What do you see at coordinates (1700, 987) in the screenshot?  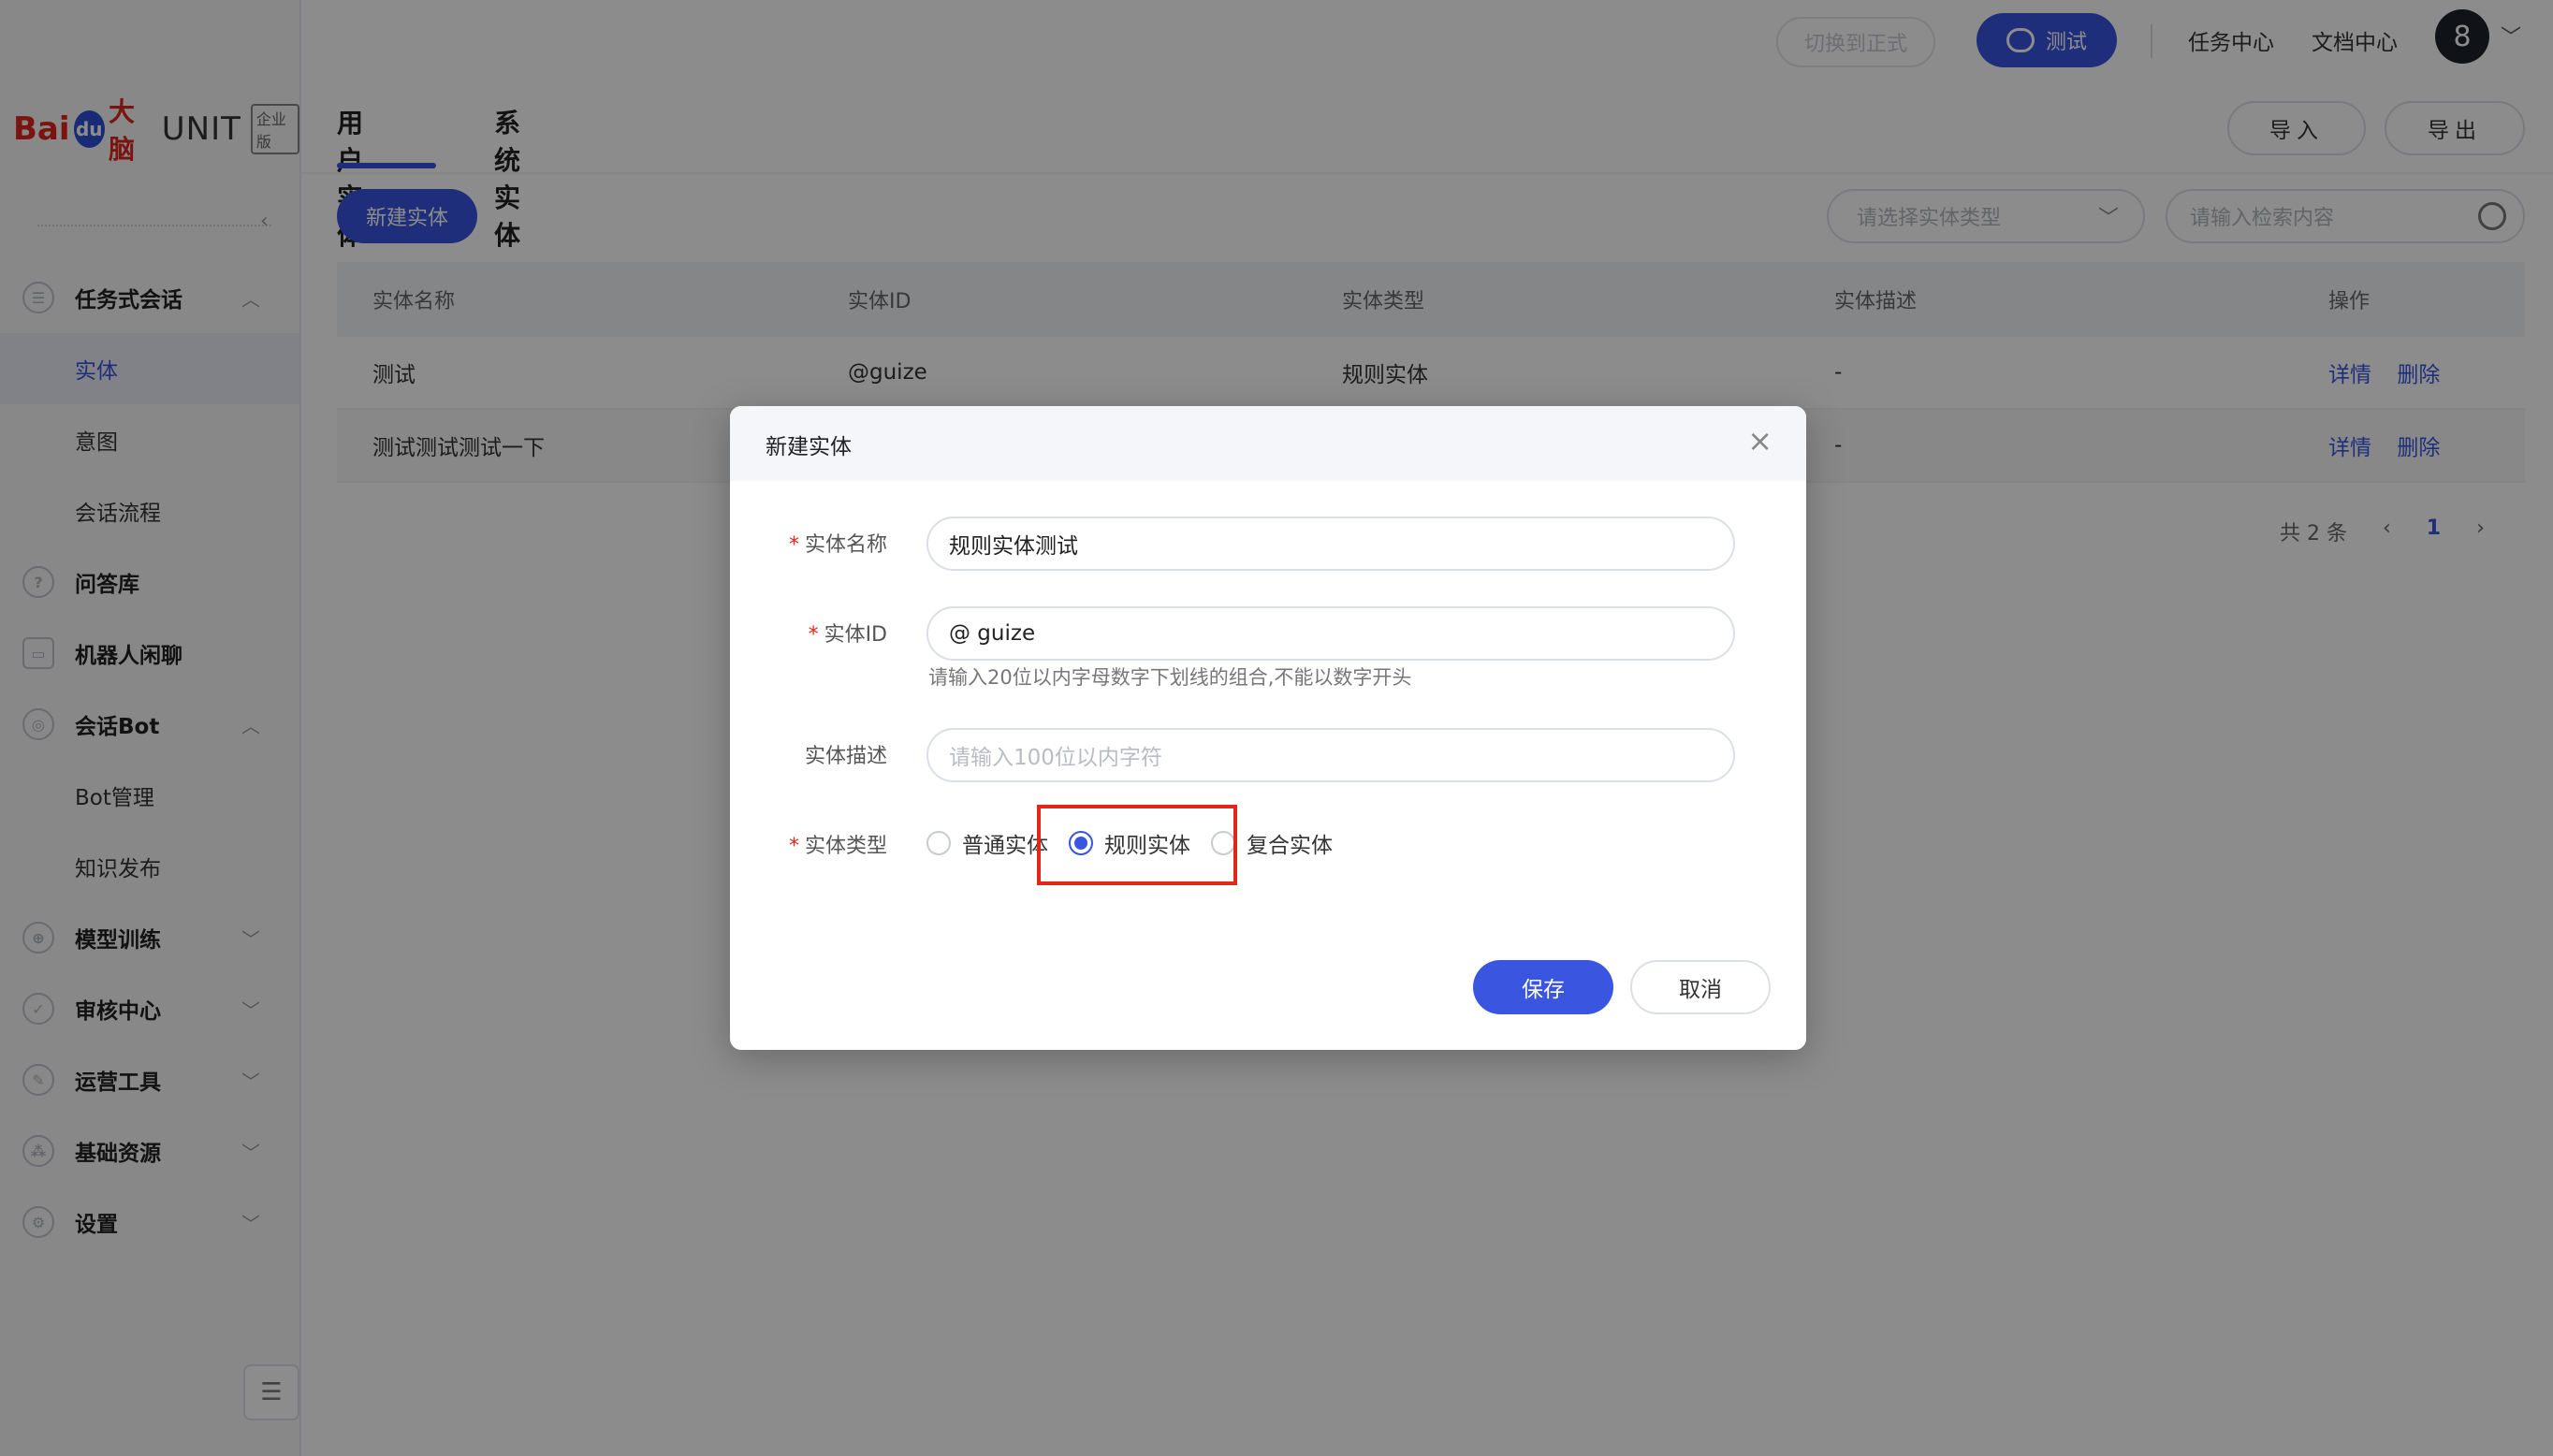 I see `cancel-button: 取消` at bounding box center [1700, 987].